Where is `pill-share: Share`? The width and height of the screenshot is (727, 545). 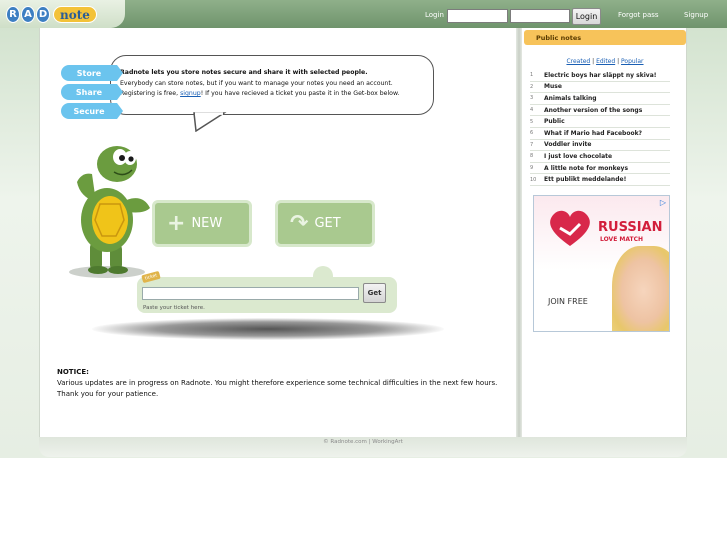
pill-share: Share is located at coordinates (92, 92).